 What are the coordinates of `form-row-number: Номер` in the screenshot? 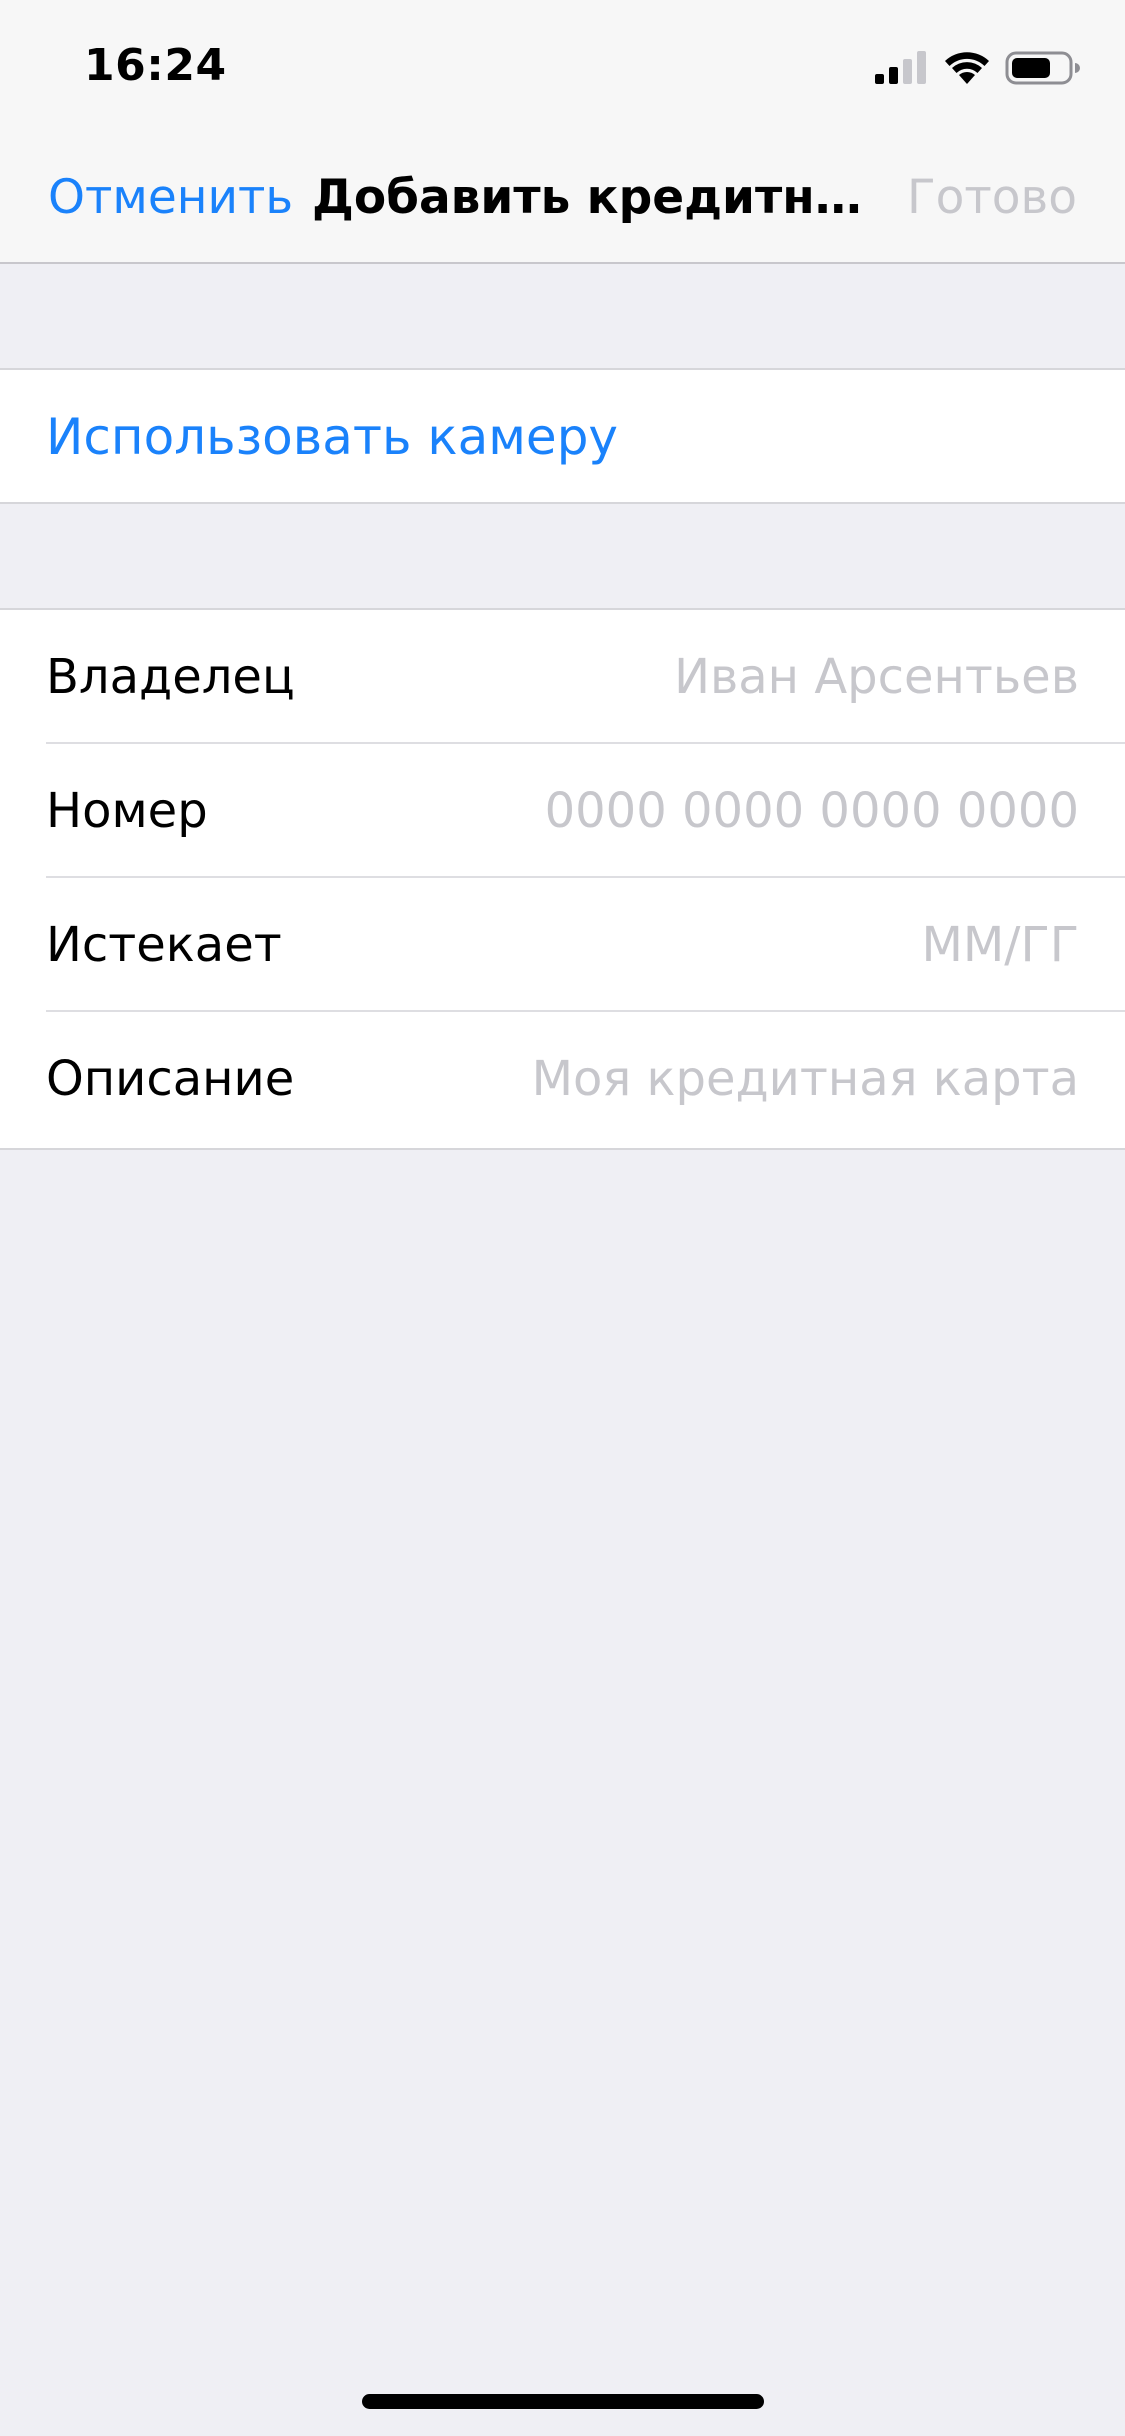 It's located at (562, 811).